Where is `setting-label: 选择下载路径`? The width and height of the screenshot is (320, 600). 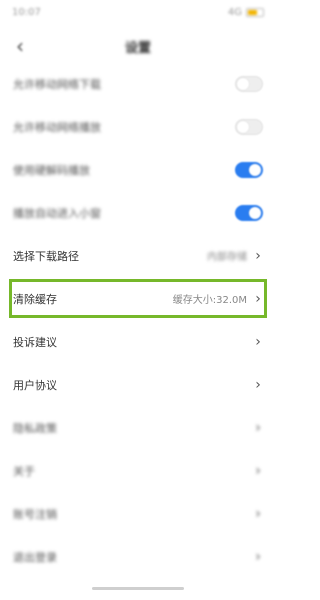
setting-label: 选择下载路径 is located at coordinates (46, 256).